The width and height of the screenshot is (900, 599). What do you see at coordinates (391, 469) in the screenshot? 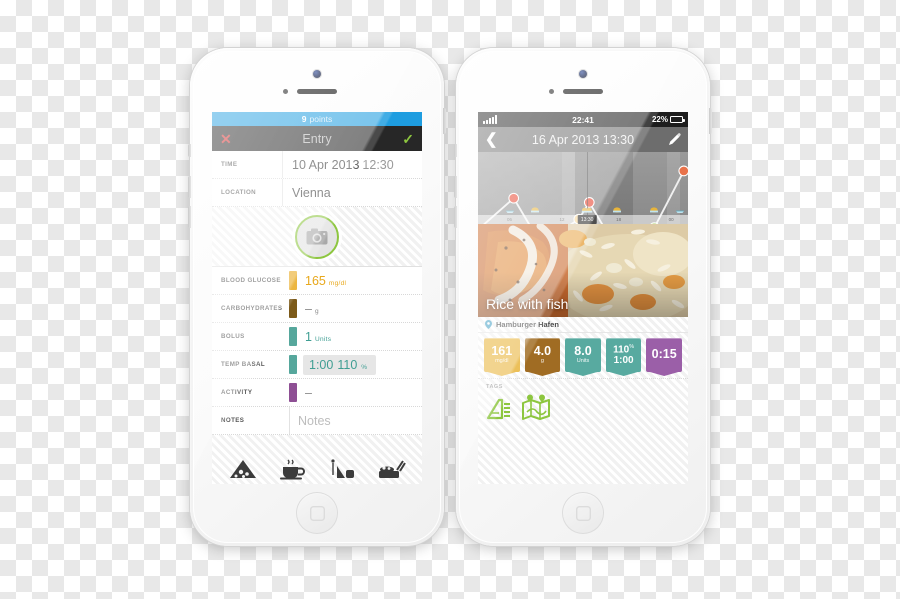
I see `meal-tray-icon` at bounding box center [391, 469].